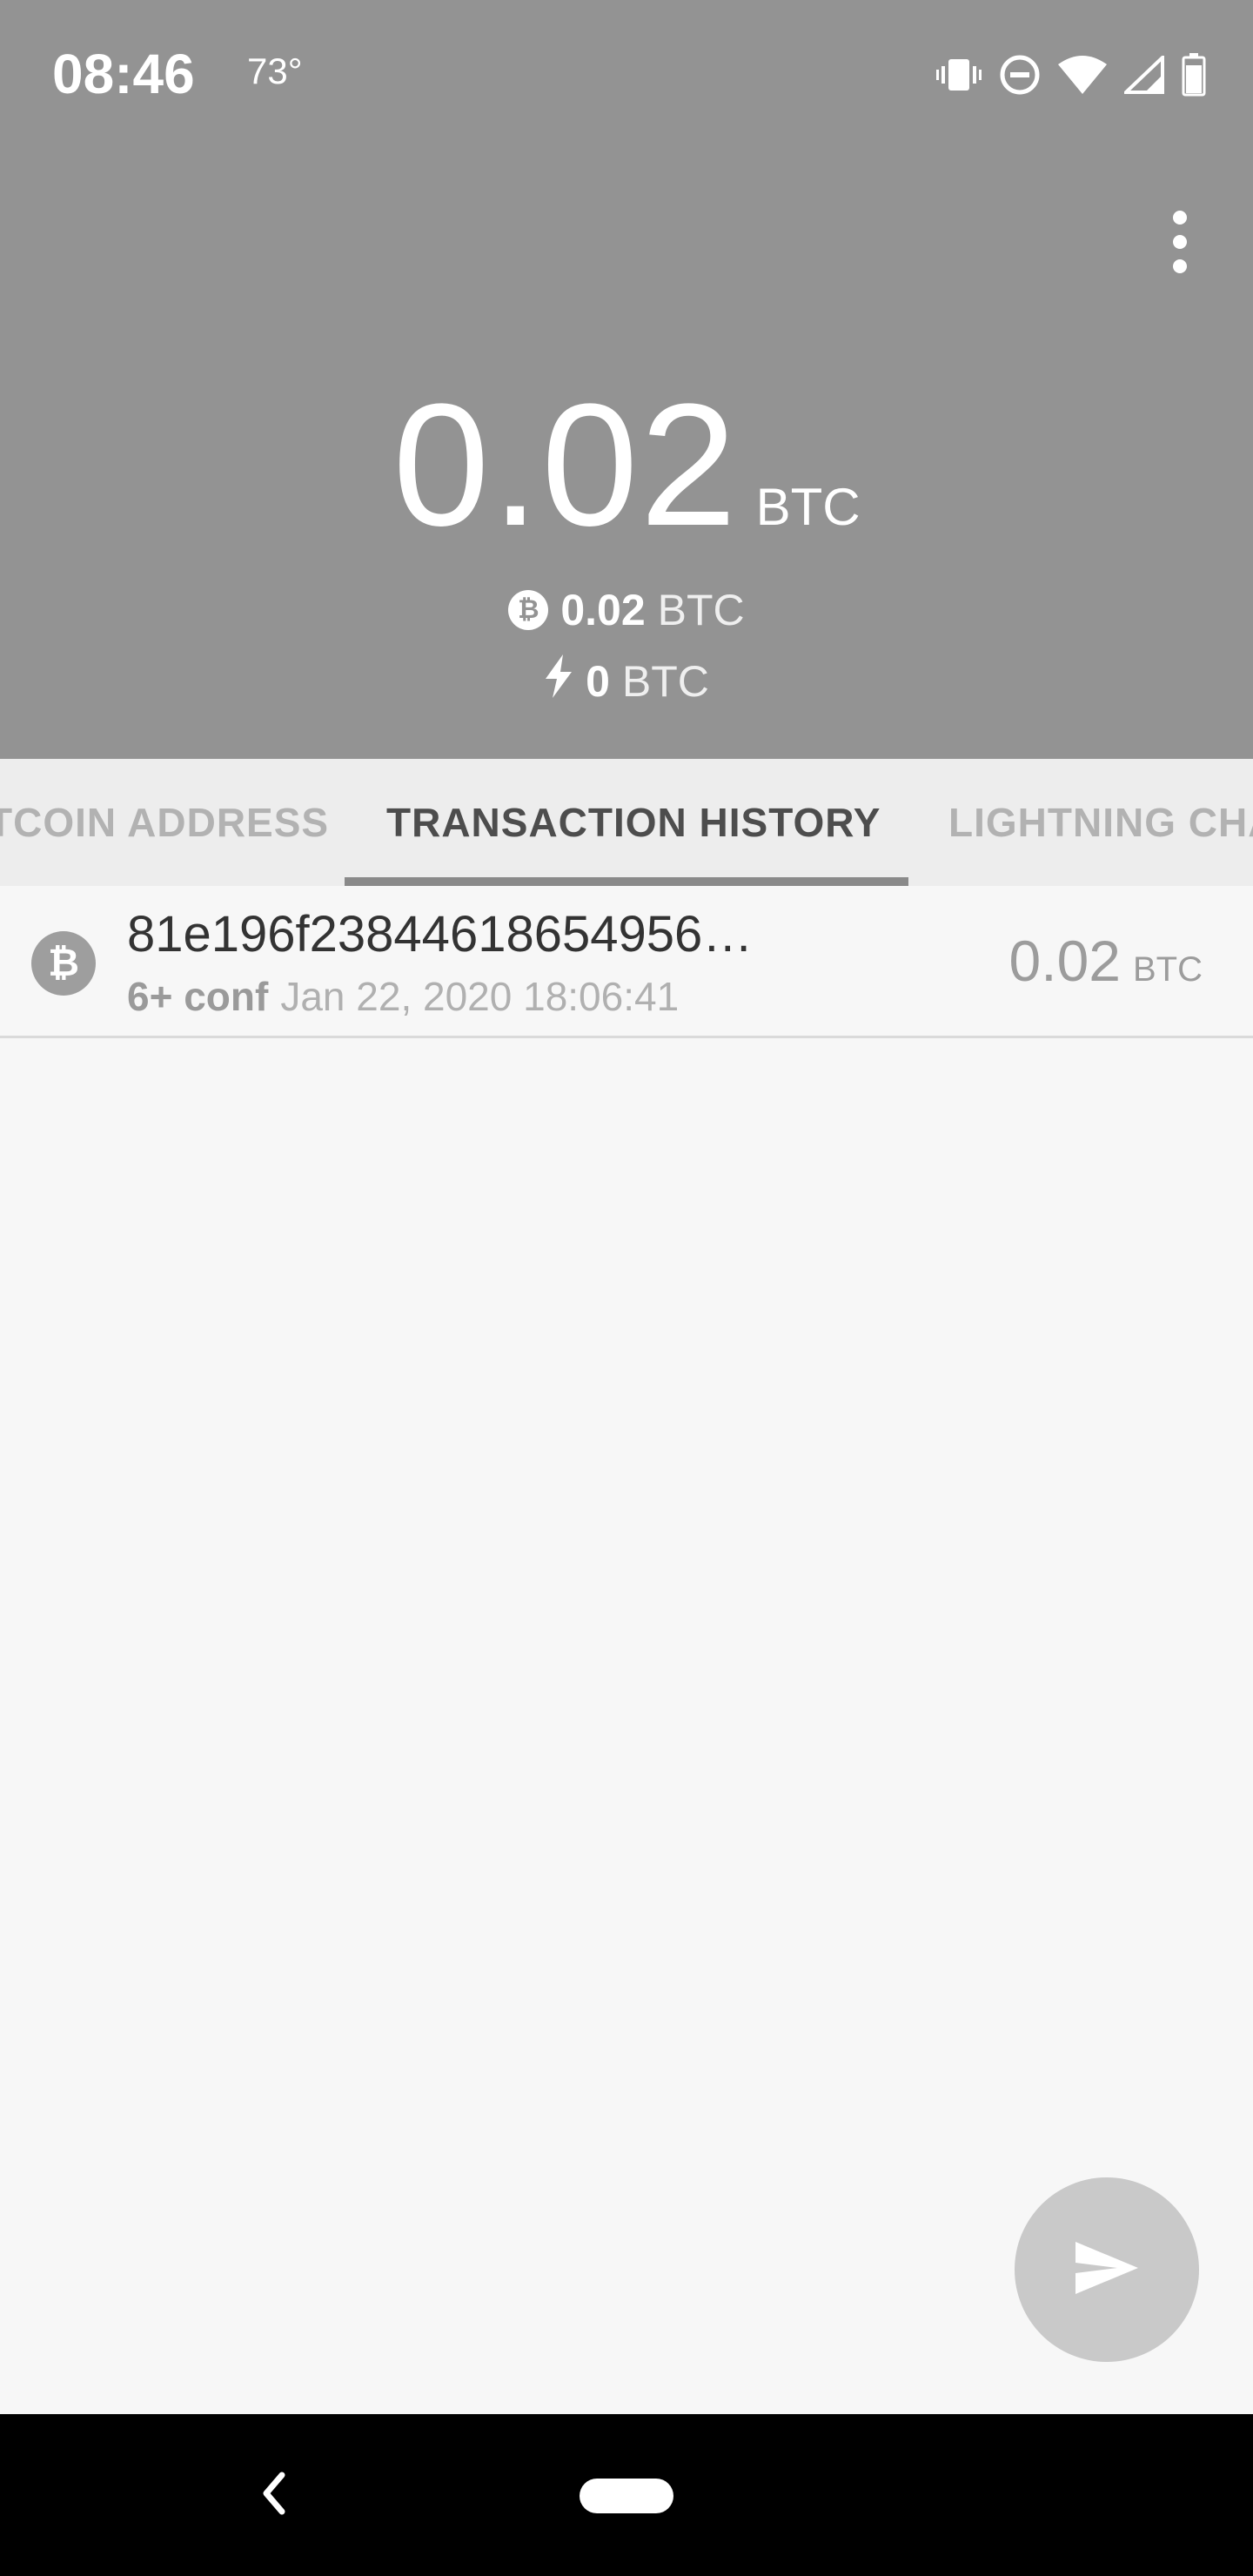 The image size is (1253, 2576). Describe the element at coordinates (275, 71) in the screenshot. I see `status-temperature: 73°` at that location.